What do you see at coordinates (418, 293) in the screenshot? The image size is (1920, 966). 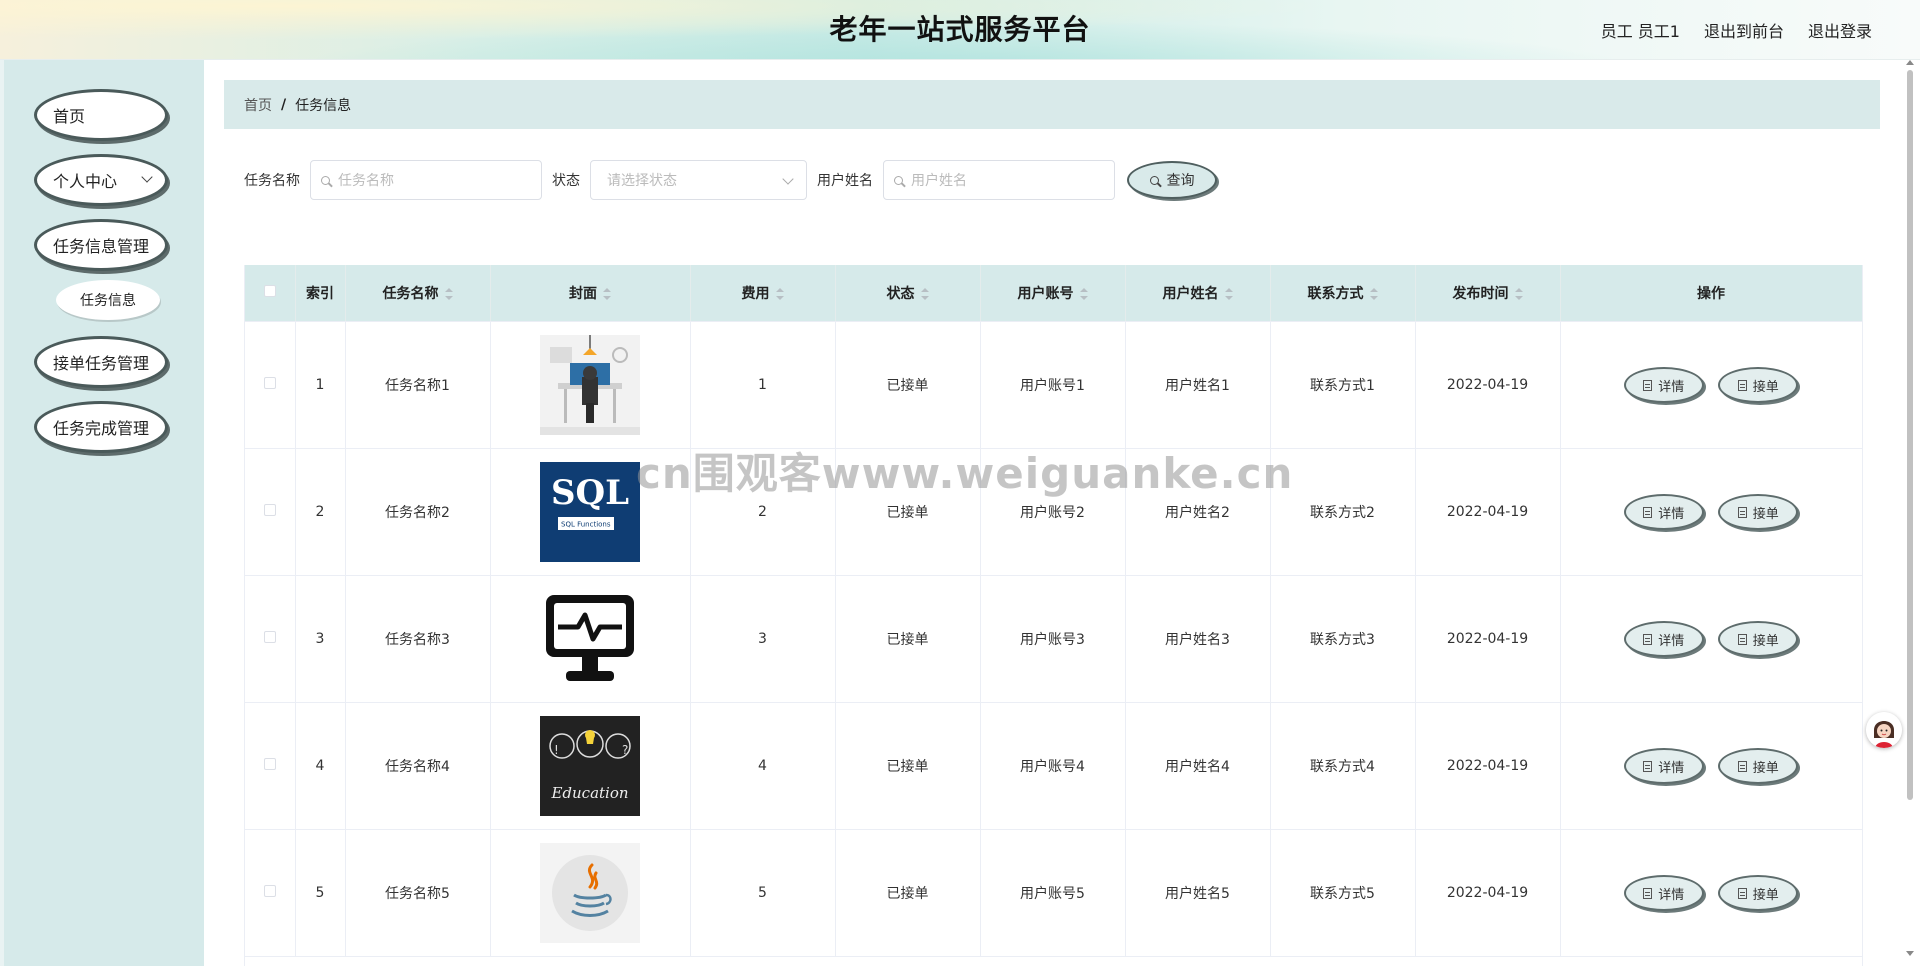 I see `header-task-name: 任务名称` at bounding box center [418, 293].